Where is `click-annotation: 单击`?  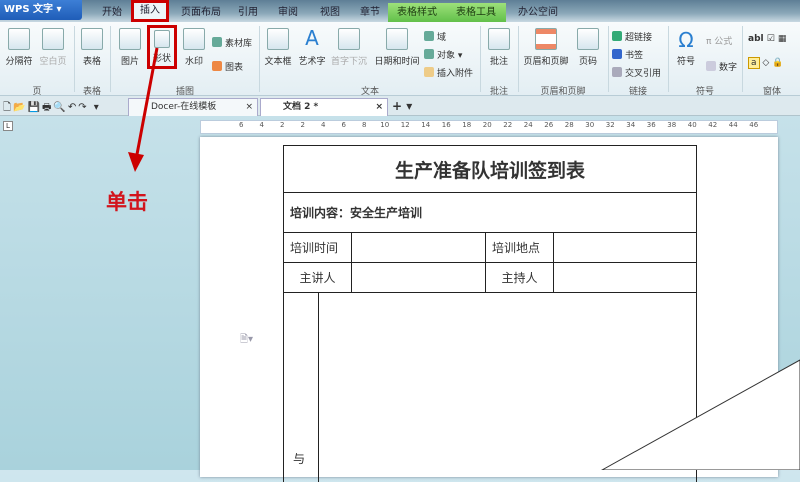 click-annotation: 单击 is located at coordinates (127, 202).